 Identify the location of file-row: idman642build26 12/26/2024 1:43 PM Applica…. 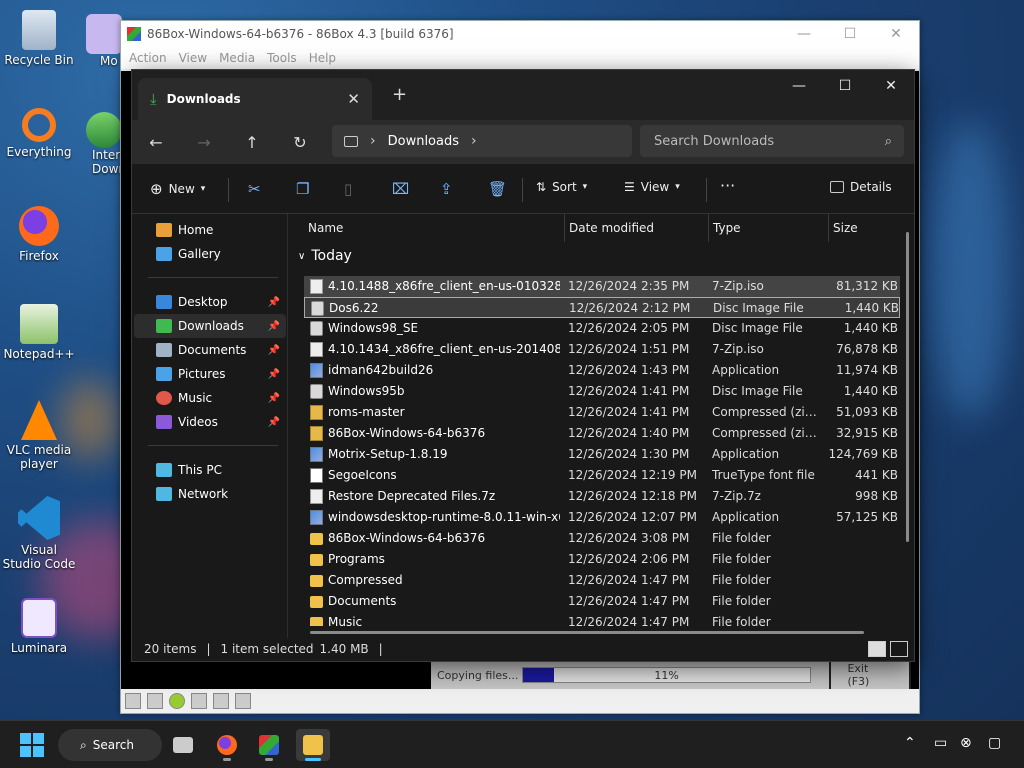
(602, 370).